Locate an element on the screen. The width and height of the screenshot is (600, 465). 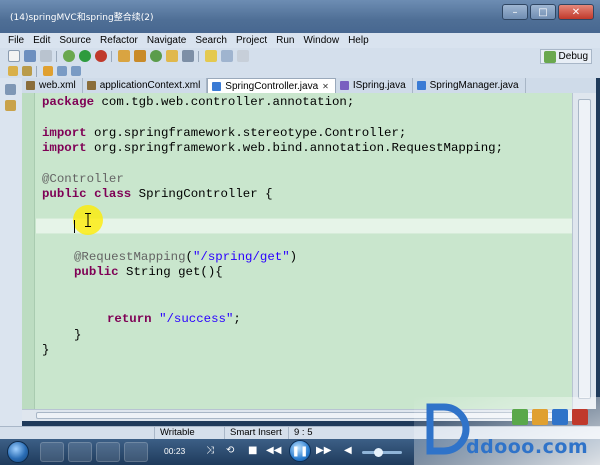
search-icon is located at coordinates (188, 56).